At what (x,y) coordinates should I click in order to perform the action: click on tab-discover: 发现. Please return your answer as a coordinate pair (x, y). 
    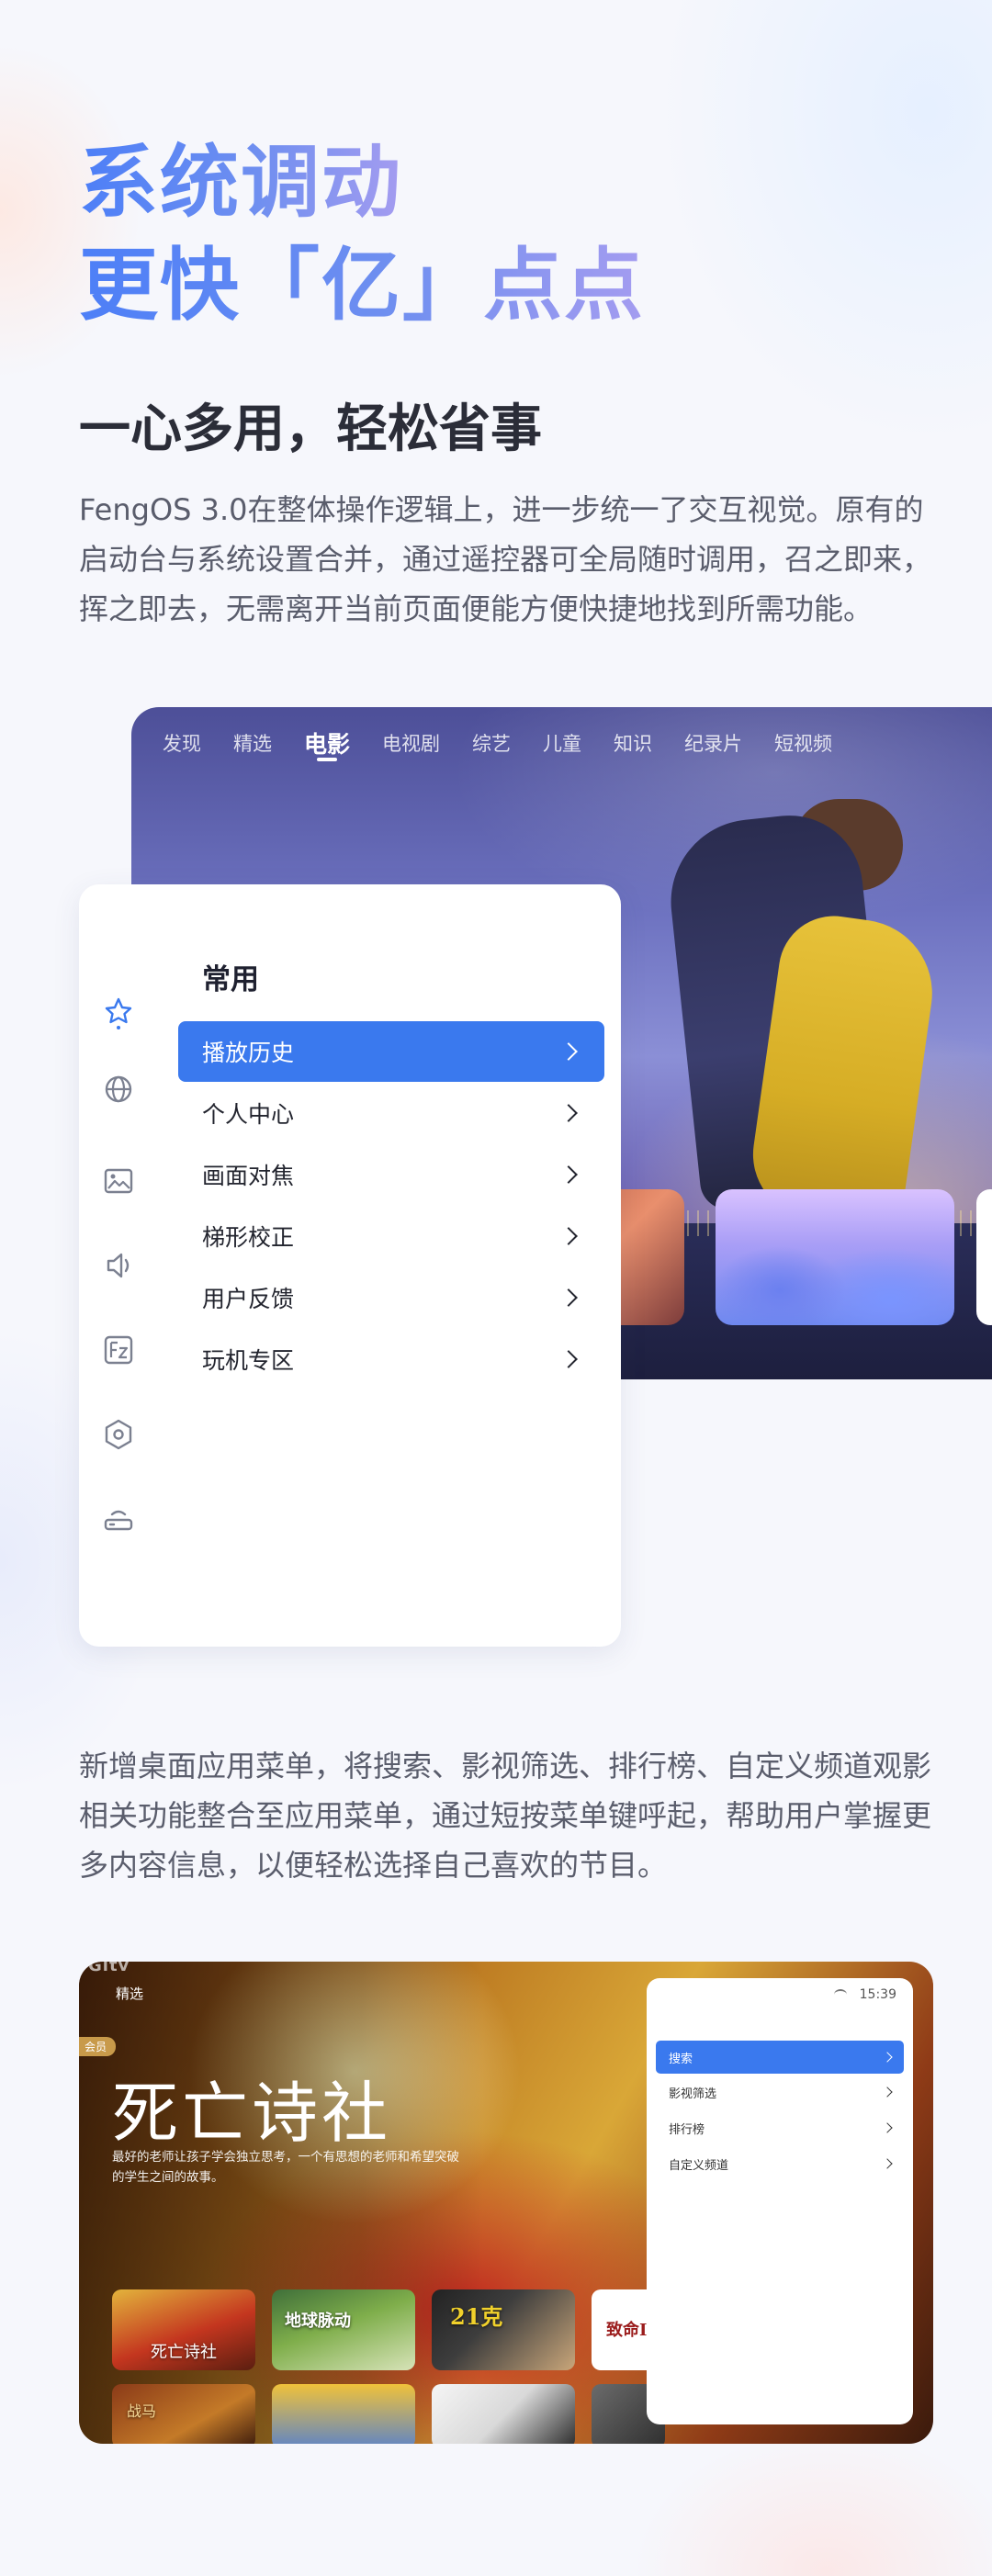
    Looking at the image, I should click on (182, 744).